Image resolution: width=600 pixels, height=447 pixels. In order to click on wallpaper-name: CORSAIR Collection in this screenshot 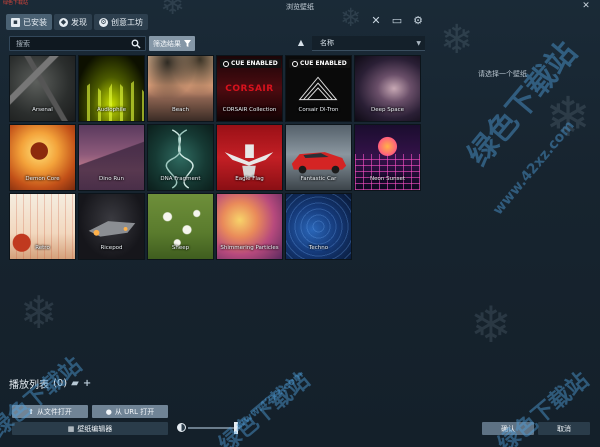, I will do `click(249, 110)`.